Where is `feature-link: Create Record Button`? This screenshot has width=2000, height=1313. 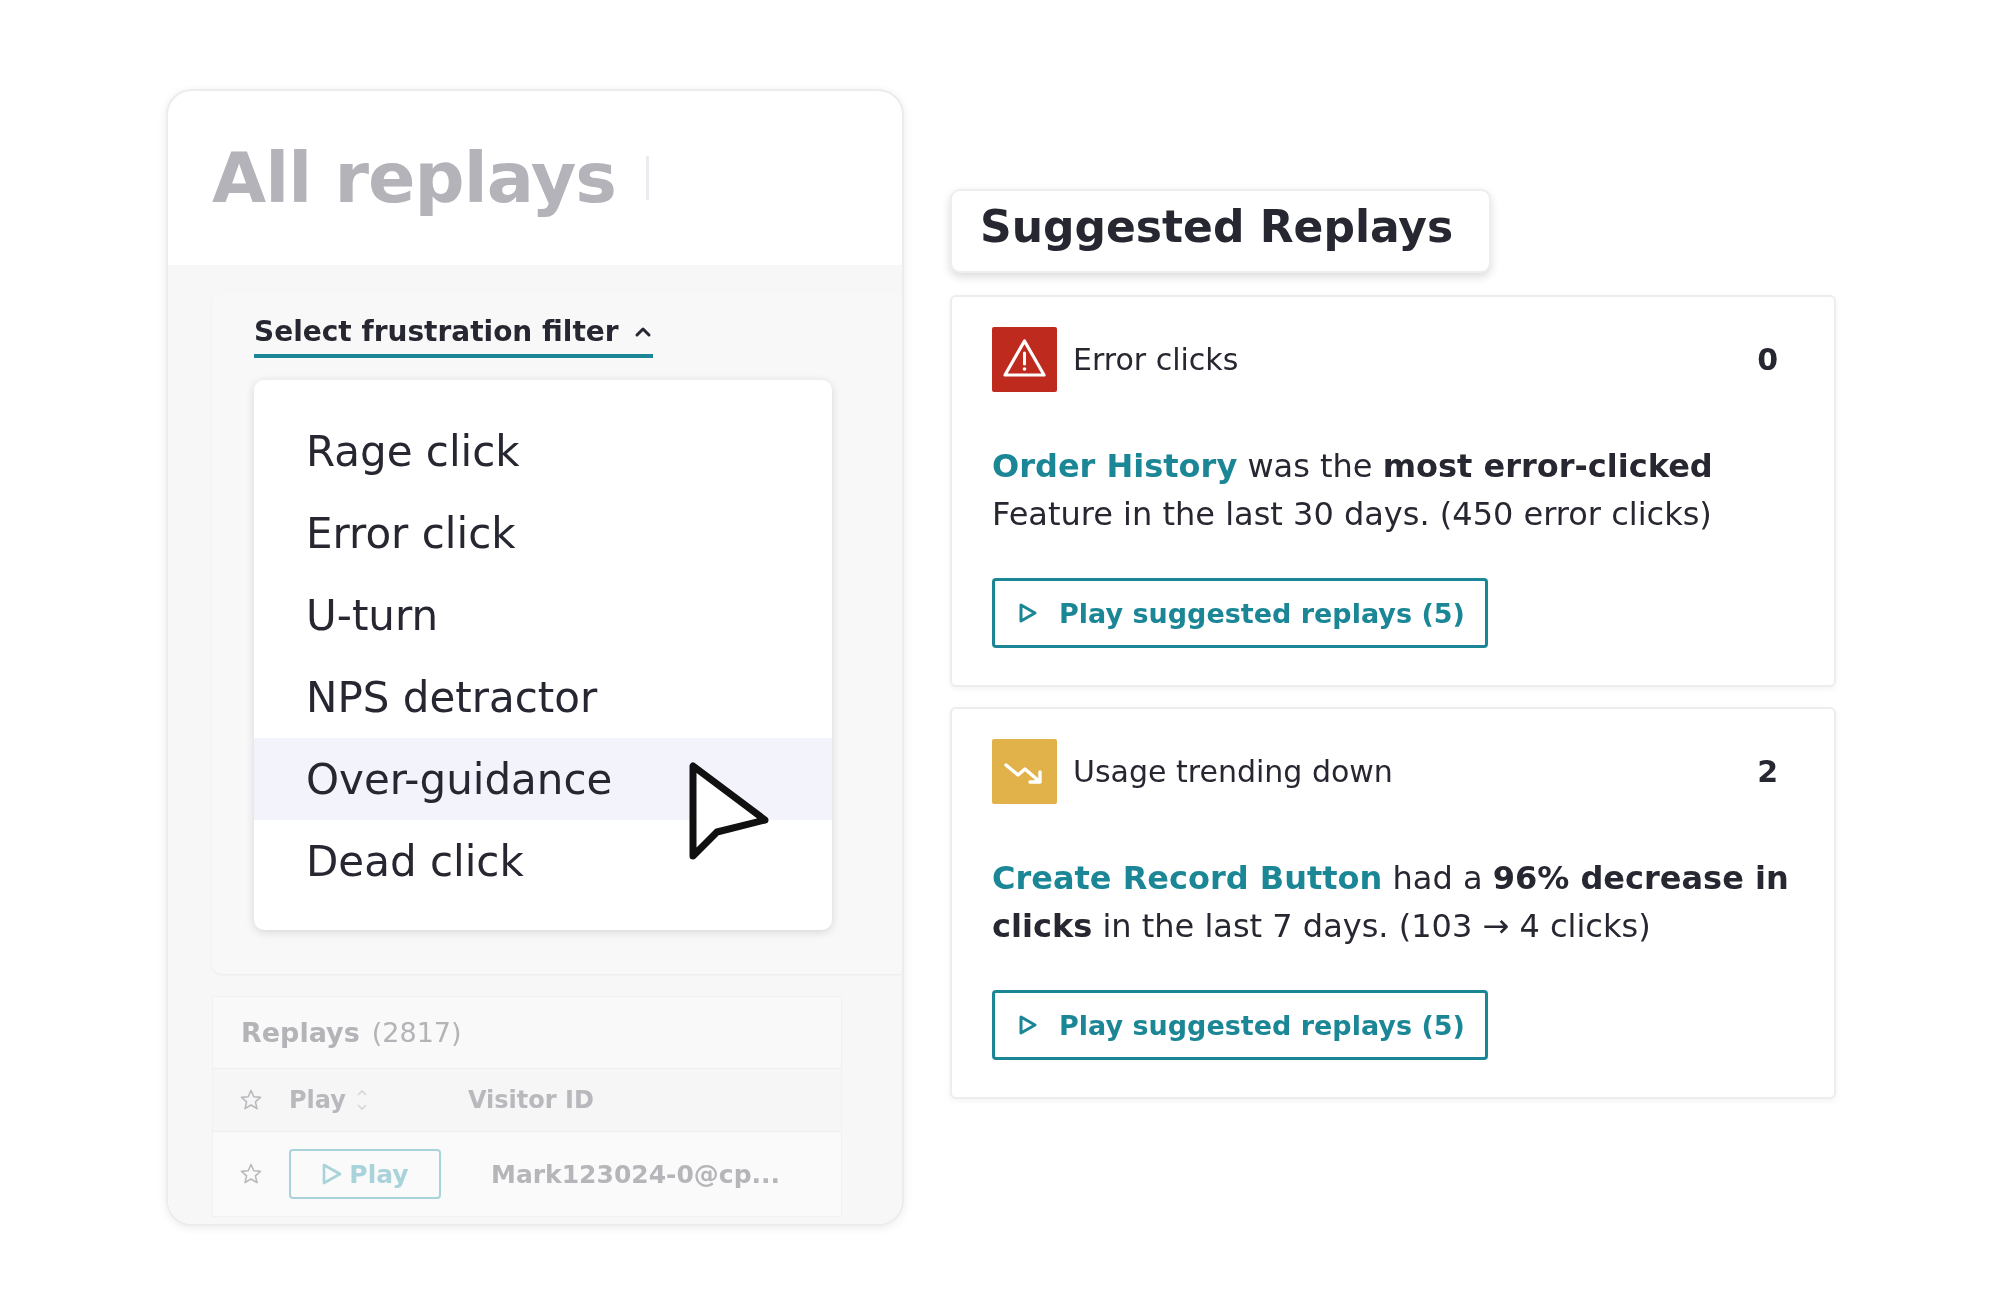
feature-link: Create Record Button is located at coordinates (1187, 878).